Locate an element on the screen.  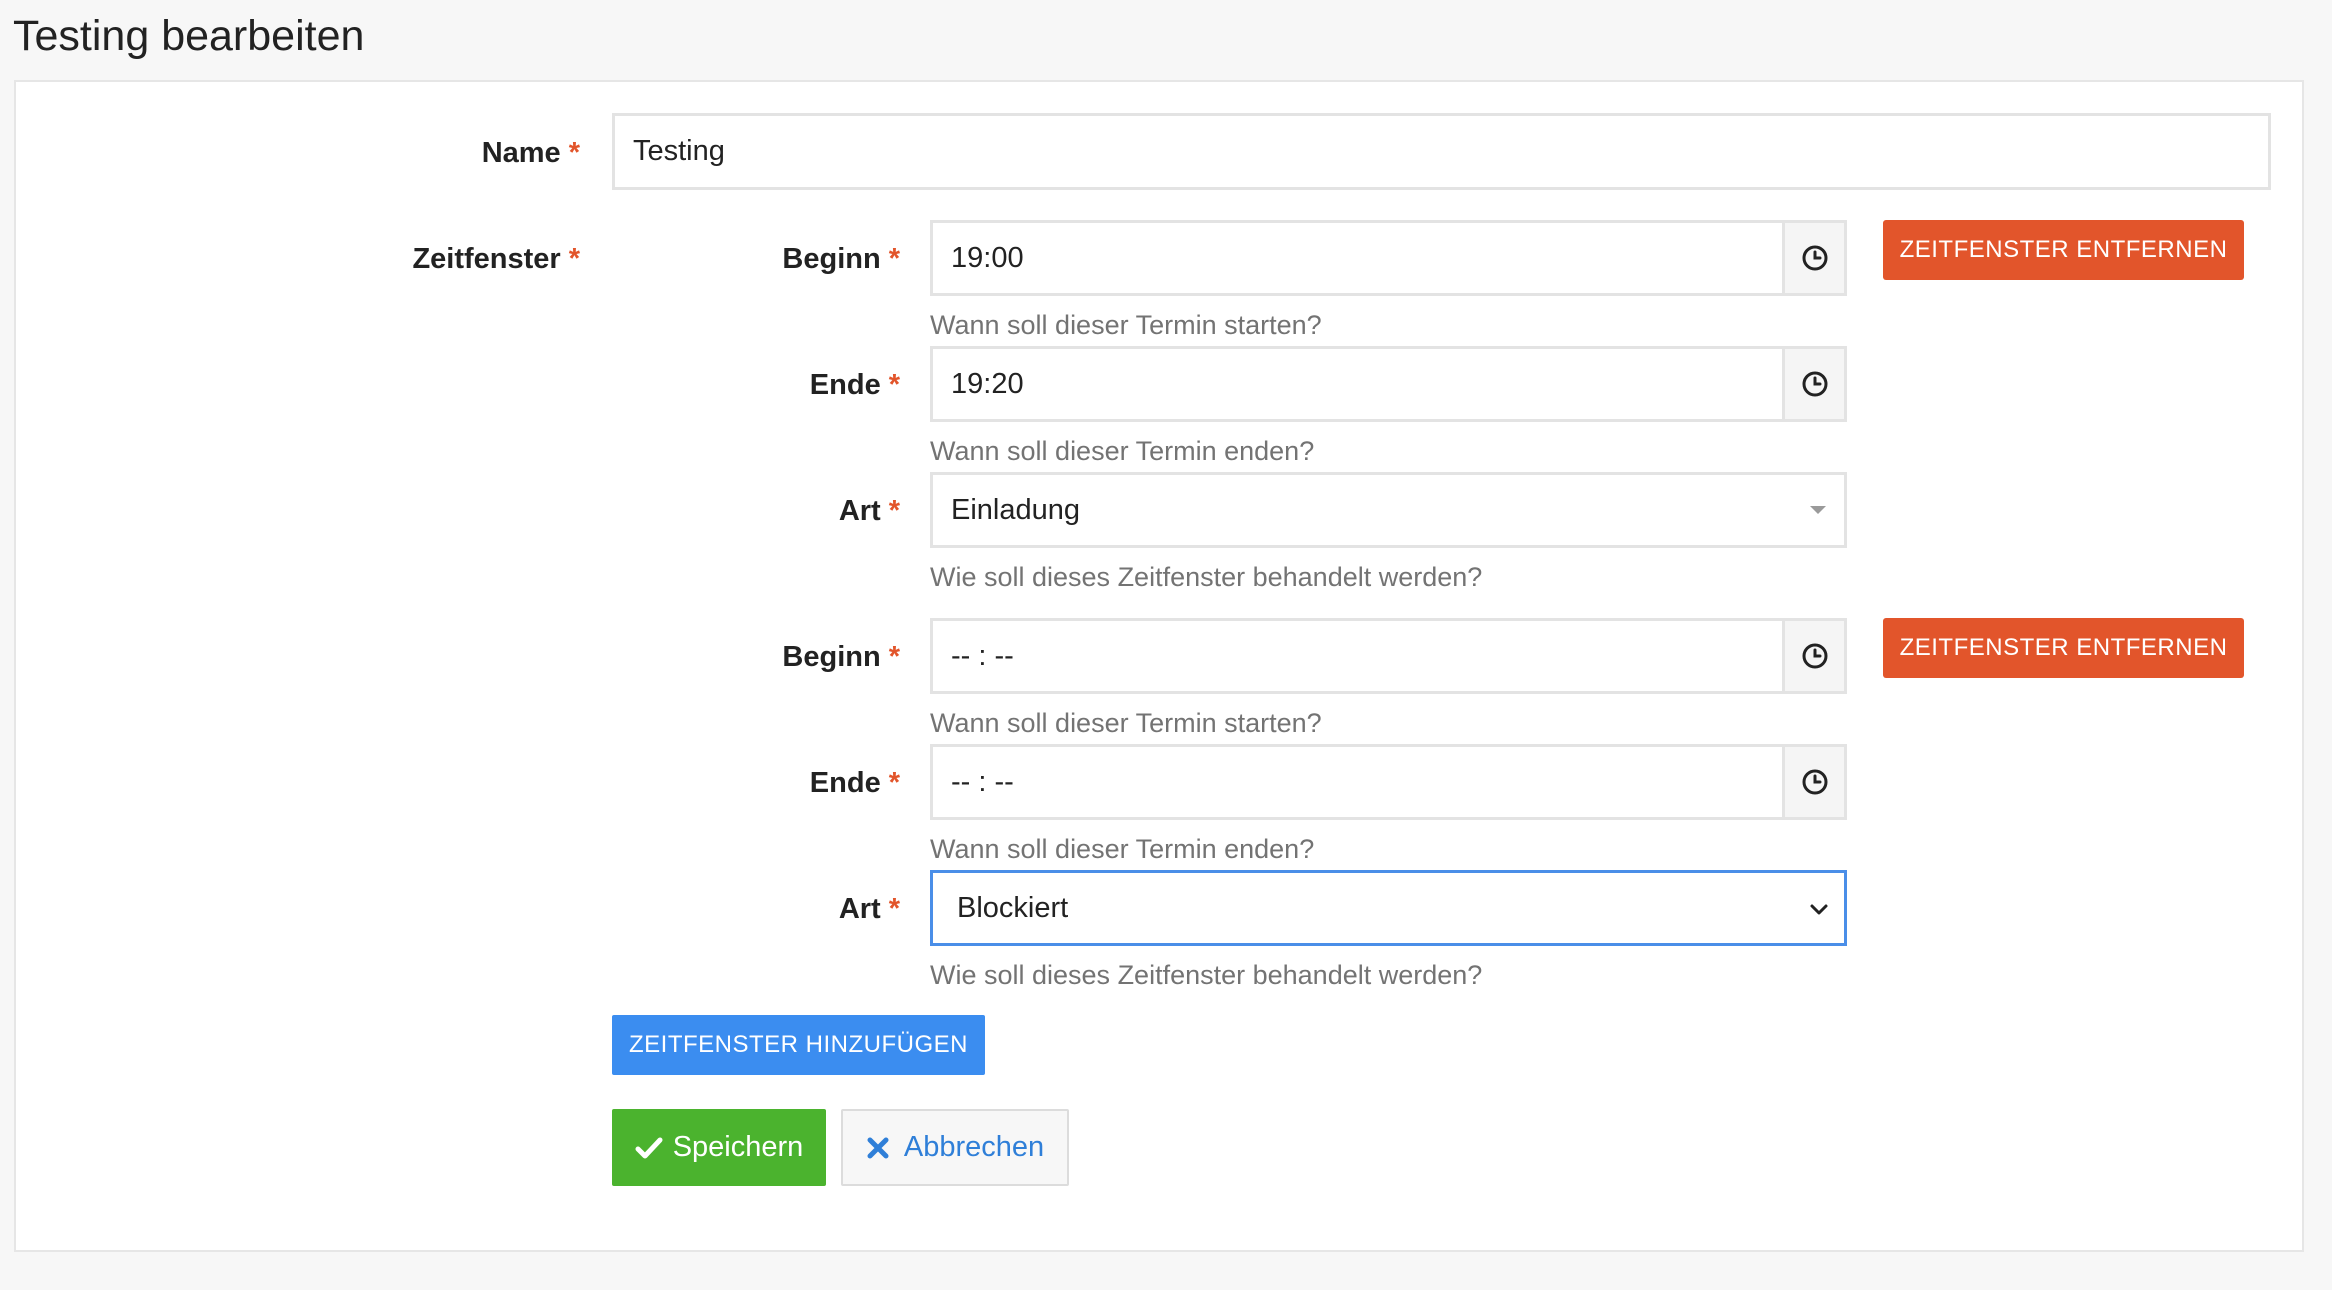
slot1-remove-button: ZEITFENSTER ENTFERNEN is located at coordinates (2063, 250).